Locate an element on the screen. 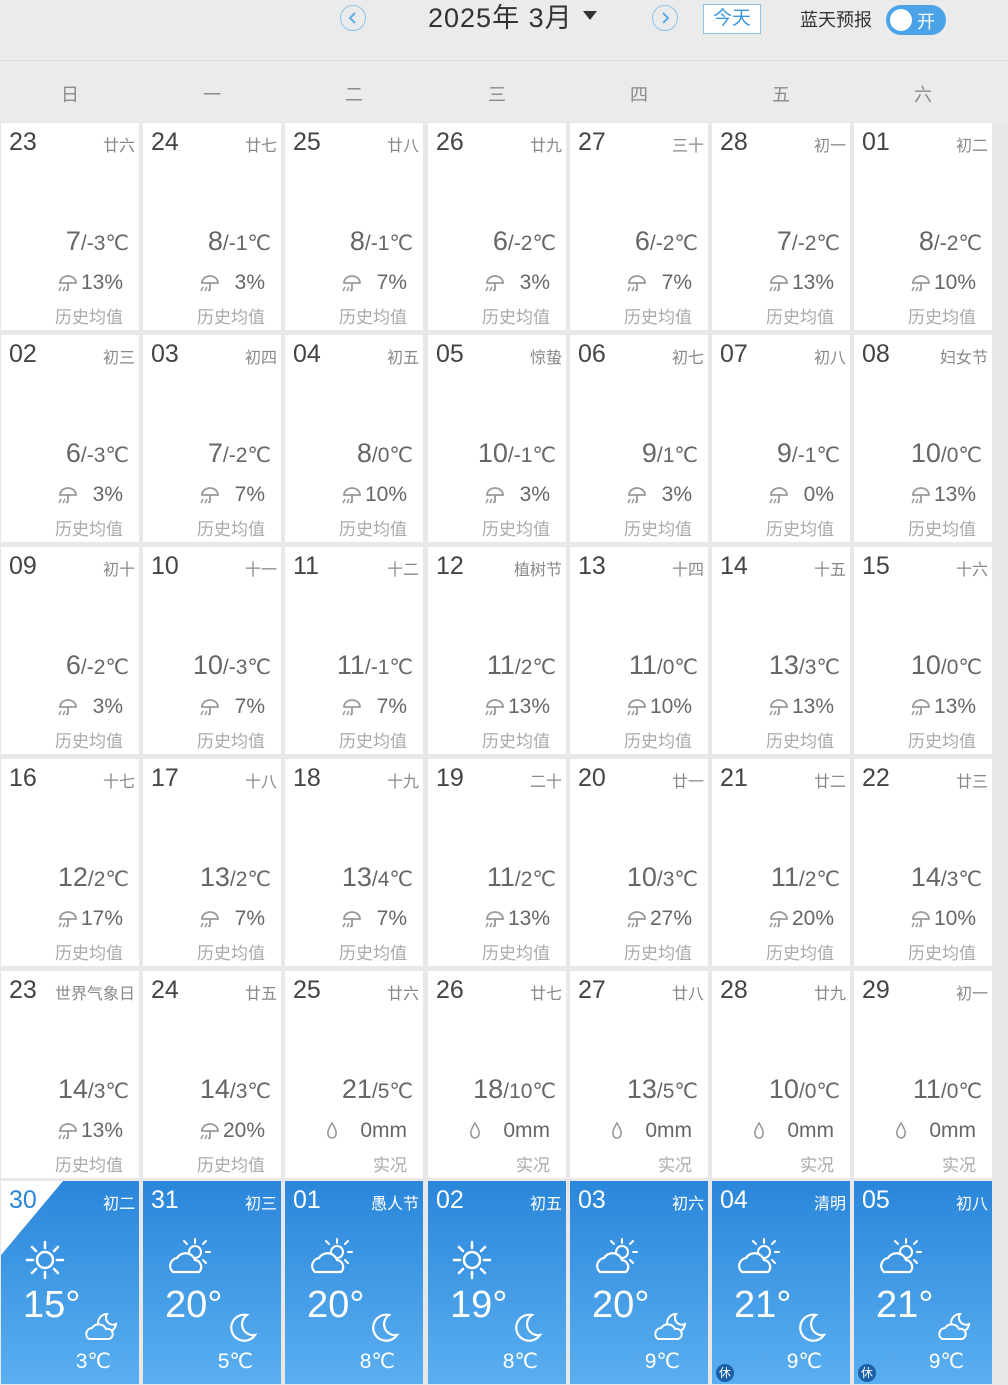  calendar-day-cell: 20 廿一 10/3℃ 27% 历史均值 is located at coordinates (639, 862).